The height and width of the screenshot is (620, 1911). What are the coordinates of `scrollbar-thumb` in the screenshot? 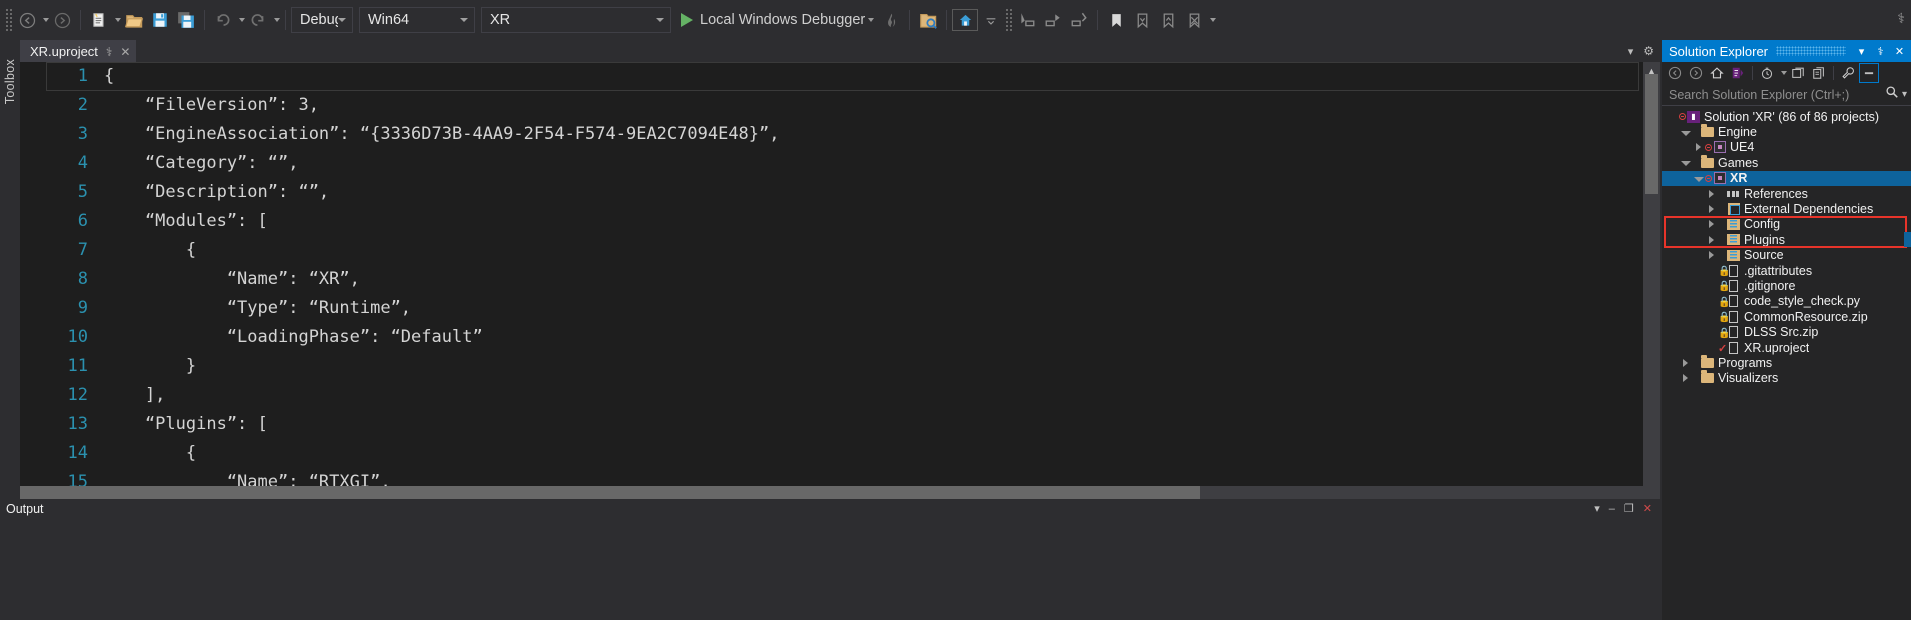 It's located at (1651, 134).